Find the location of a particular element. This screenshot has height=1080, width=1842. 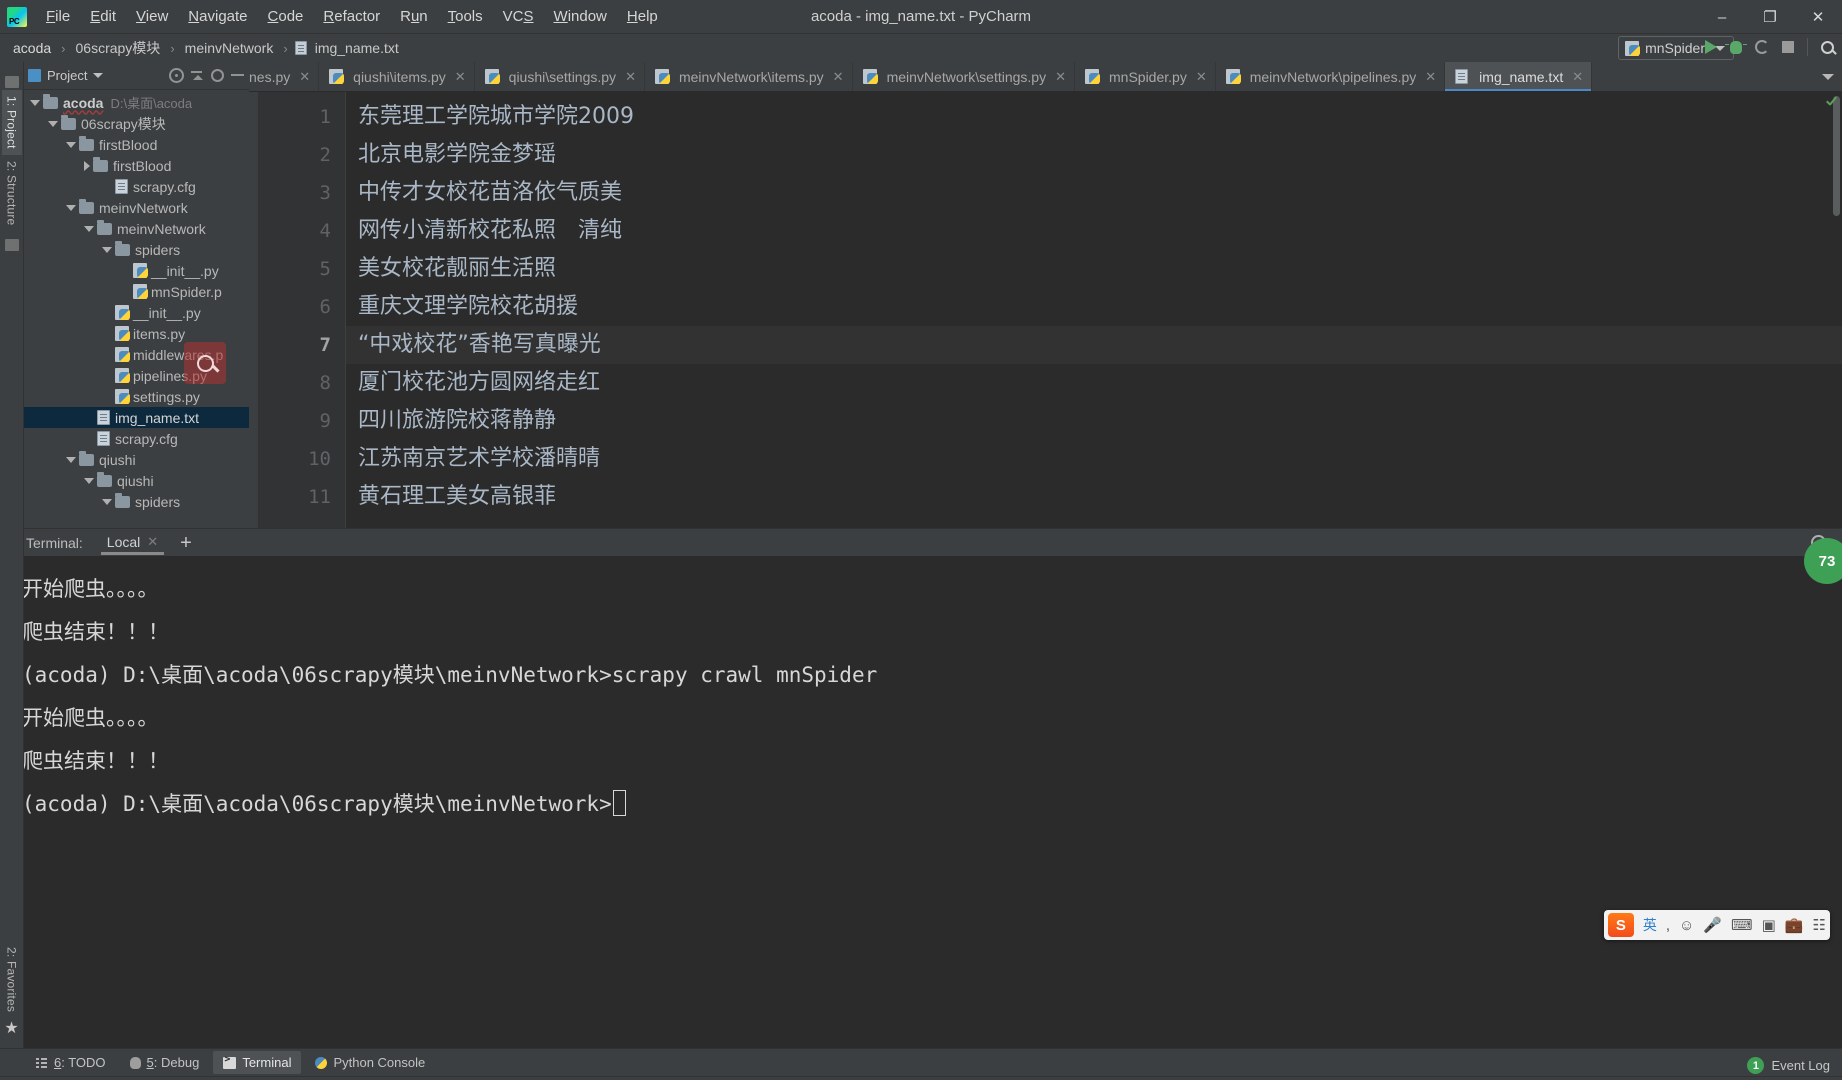

editor-line: 黄石理工美女高银菲 is located at coordinates (1094, 497).